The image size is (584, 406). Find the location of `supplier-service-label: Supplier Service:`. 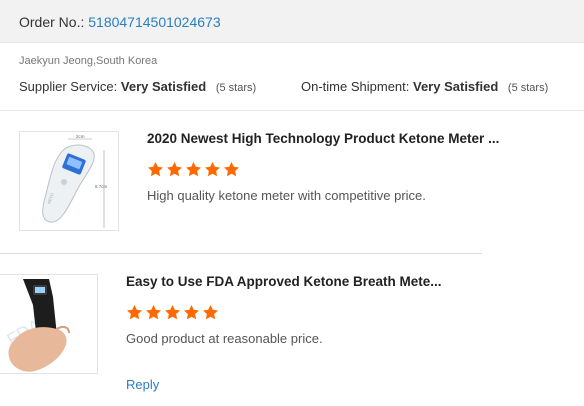

supplier-service-label: Supplier Service: is located at coordinates (68, 86).